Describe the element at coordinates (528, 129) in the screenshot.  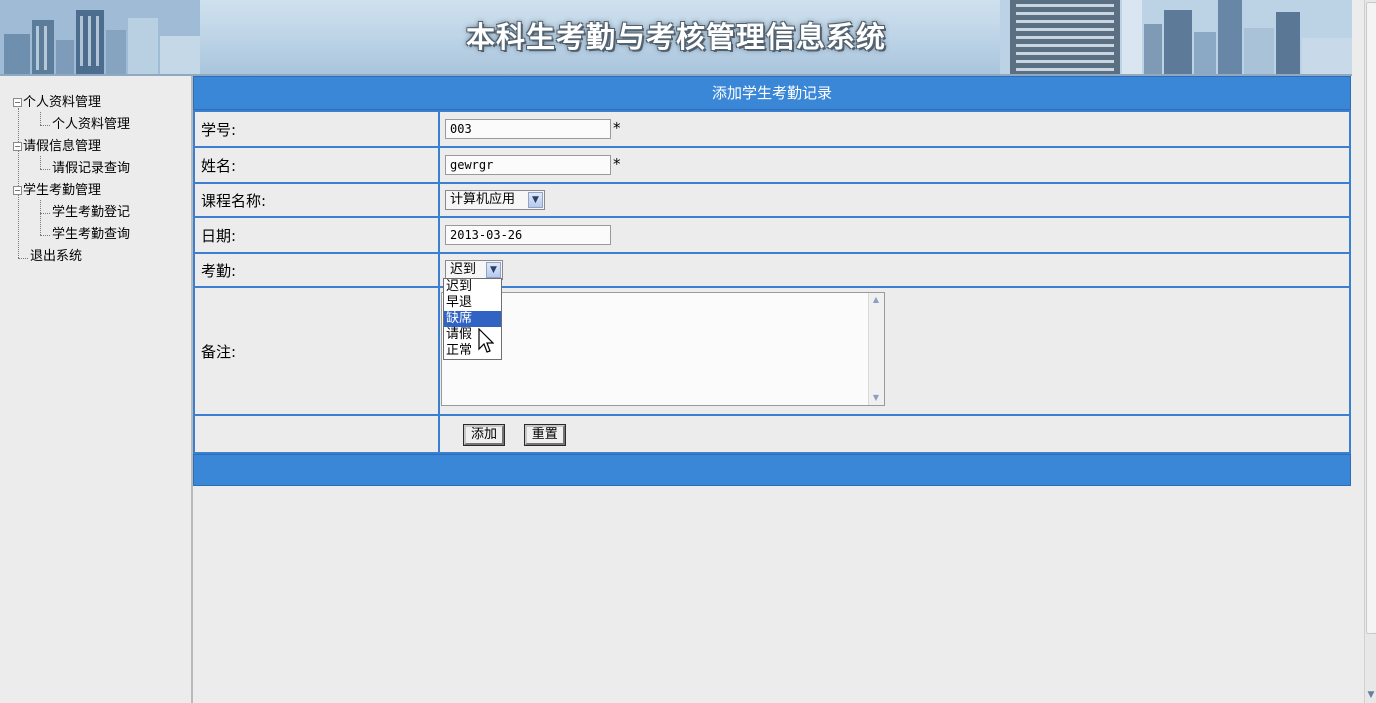
I see `student-id-input` at that location.